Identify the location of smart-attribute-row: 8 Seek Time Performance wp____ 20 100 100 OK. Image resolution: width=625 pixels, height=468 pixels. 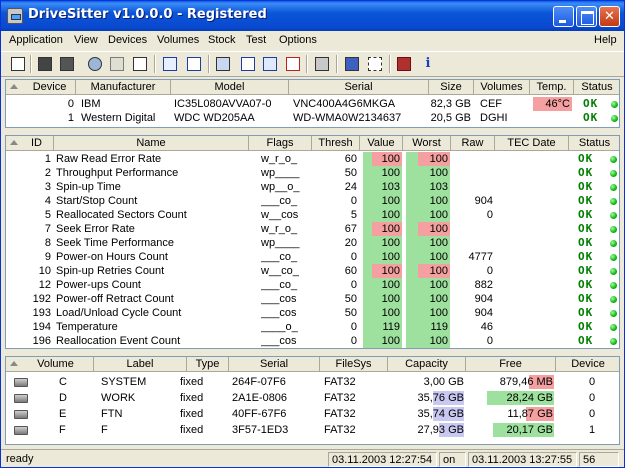
(312, 243).